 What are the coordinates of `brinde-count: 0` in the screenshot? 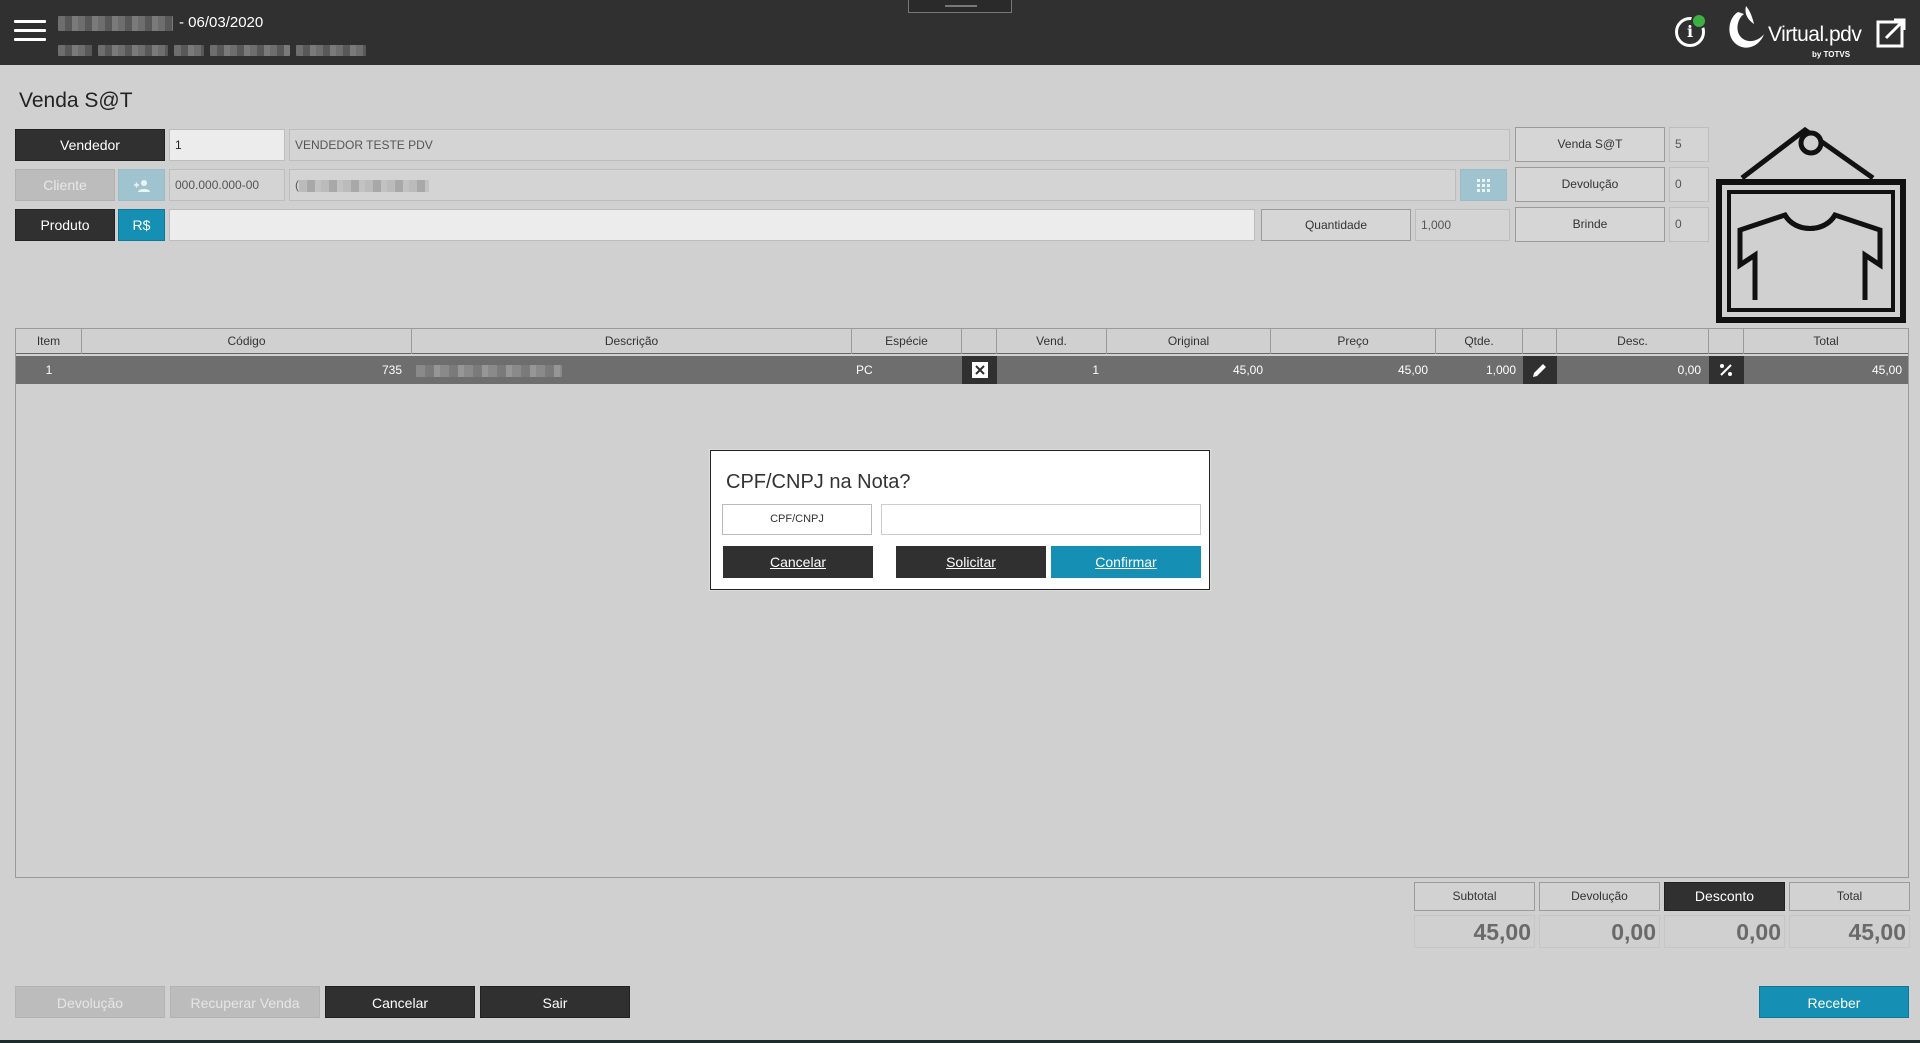 It's located at (1689, 224).